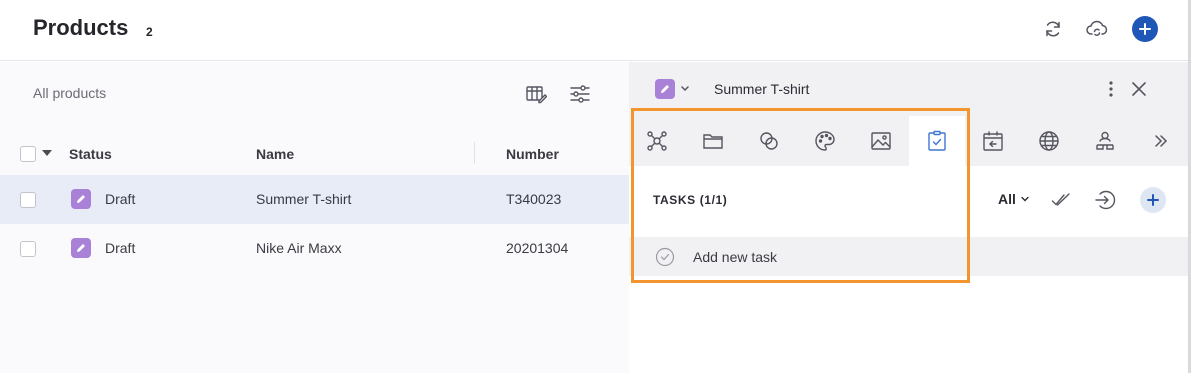 This screenshot has height=373, width=1191. I want to click on close-button, so click(1139, 89).